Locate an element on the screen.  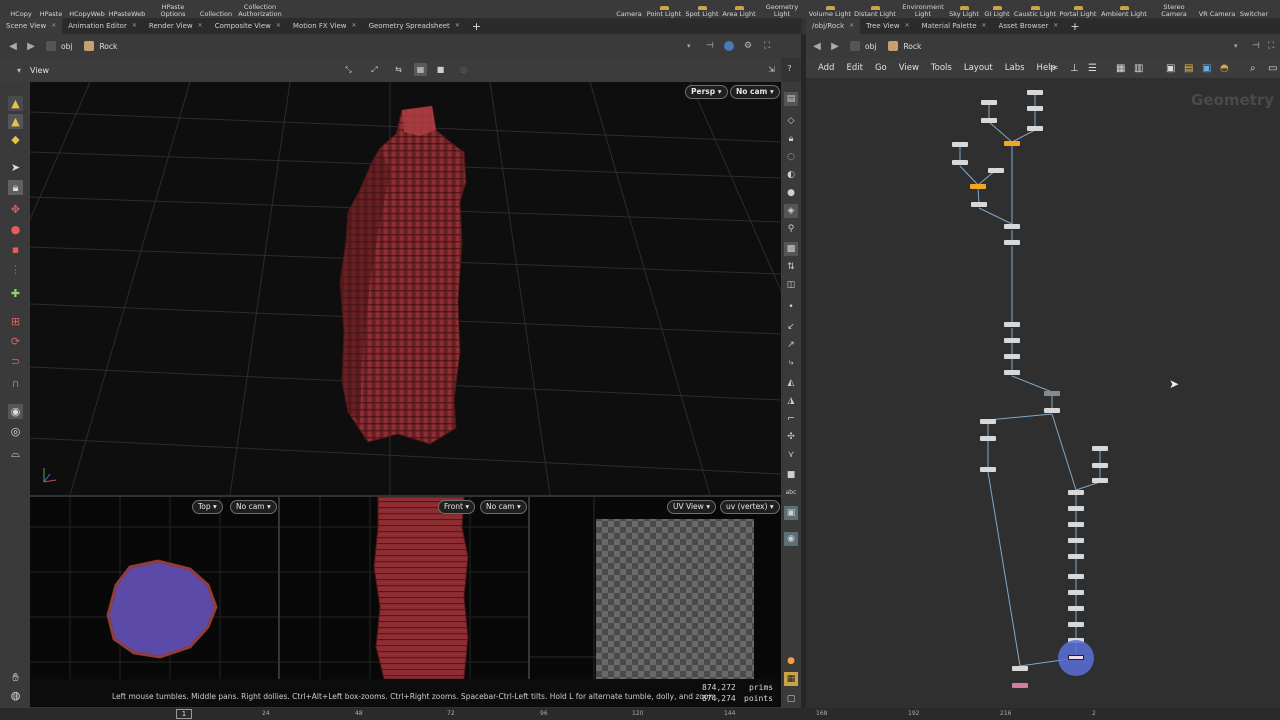
grid-layout-icon: ▦ is located at coordinates (791, 679).